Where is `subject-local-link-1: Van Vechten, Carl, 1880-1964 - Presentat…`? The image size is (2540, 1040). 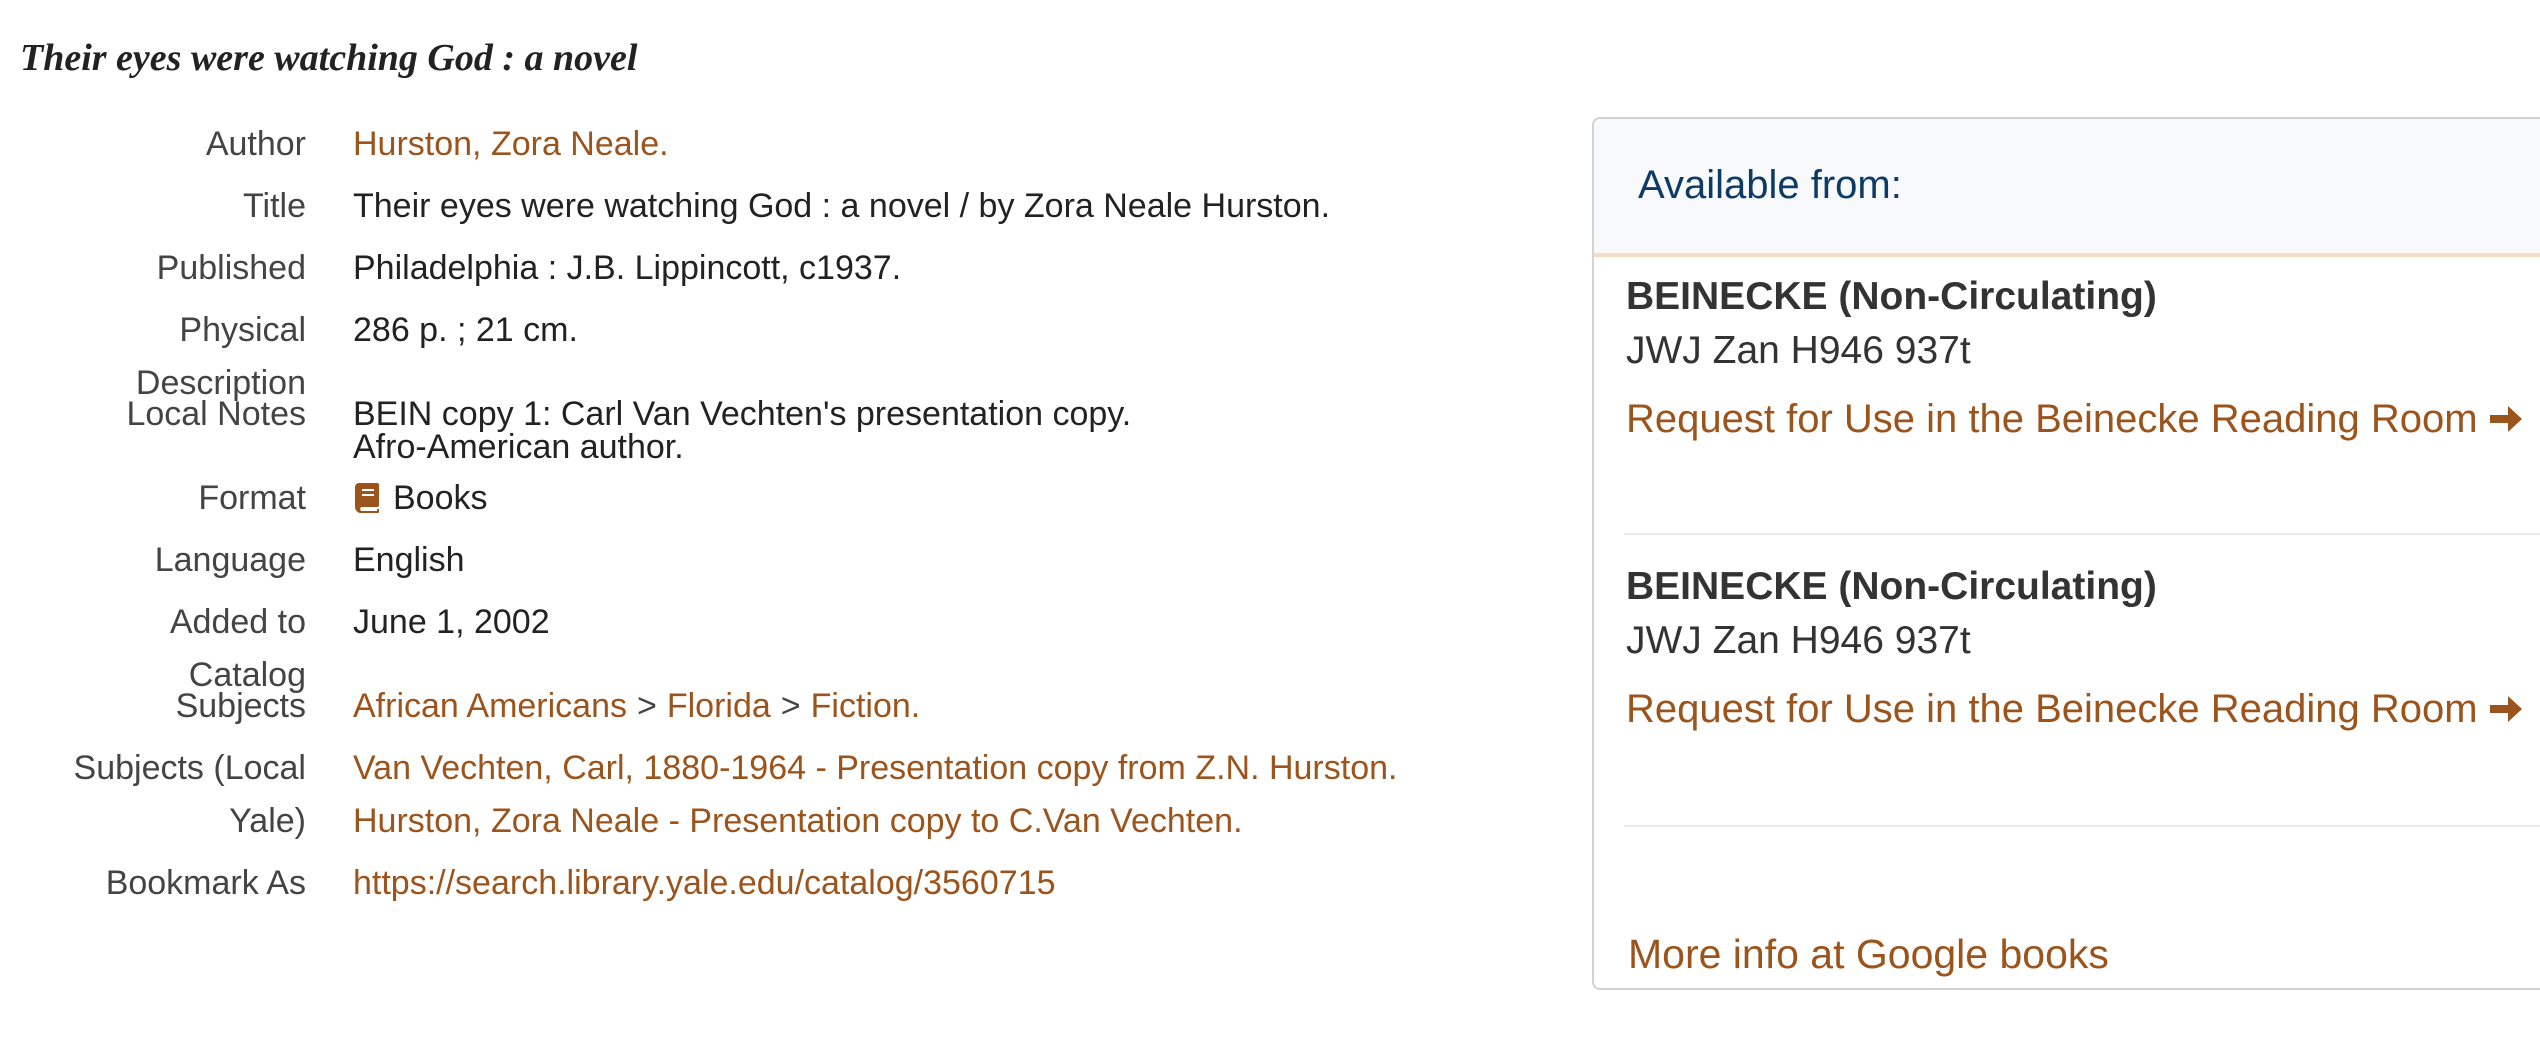 subject-local-link-1: Van Vechten, Carl, 1880-1964 - Presentat… is located at coordinates (956, 768).